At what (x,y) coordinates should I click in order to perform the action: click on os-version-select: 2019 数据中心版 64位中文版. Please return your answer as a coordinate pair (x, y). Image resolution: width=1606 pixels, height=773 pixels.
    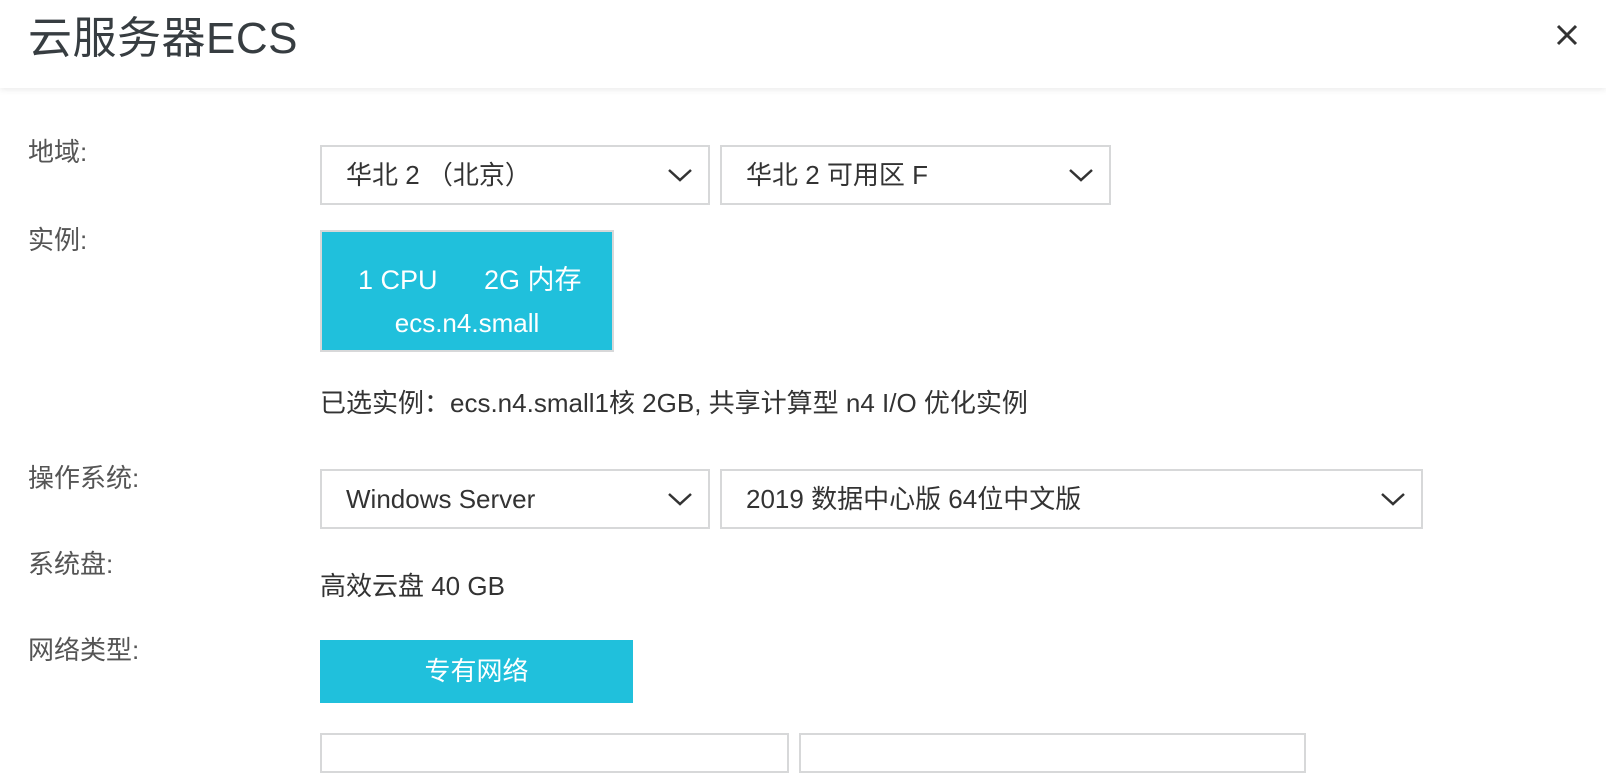
    Looking at the image, I should click on (1071, 499).